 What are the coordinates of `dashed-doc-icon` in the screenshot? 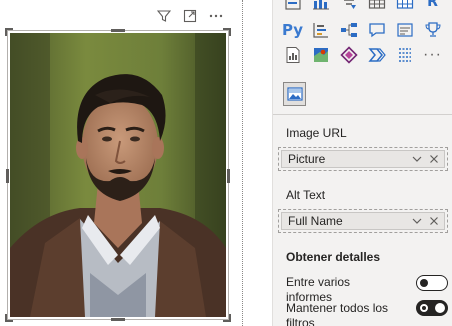 It's located at (404, 55).